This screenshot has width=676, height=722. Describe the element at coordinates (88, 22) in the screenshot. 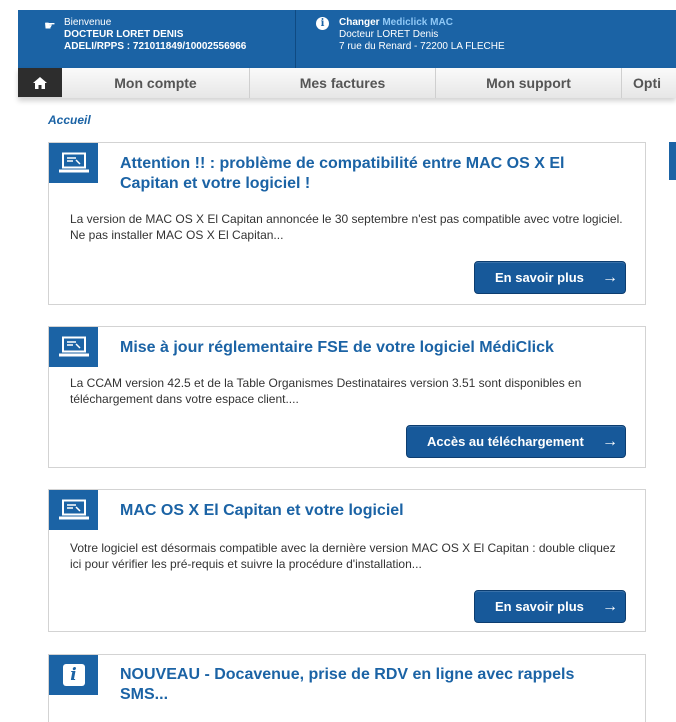

I see `welcome-label: Bienvenue` at that location.